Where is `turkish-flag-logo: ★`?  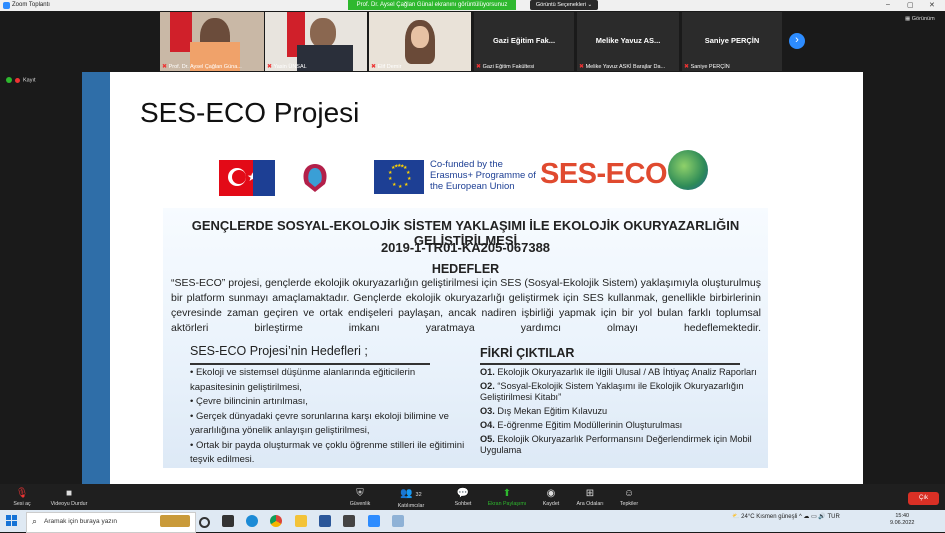 turkish-flag-logo: ★ is located at coordinates (247, 178).